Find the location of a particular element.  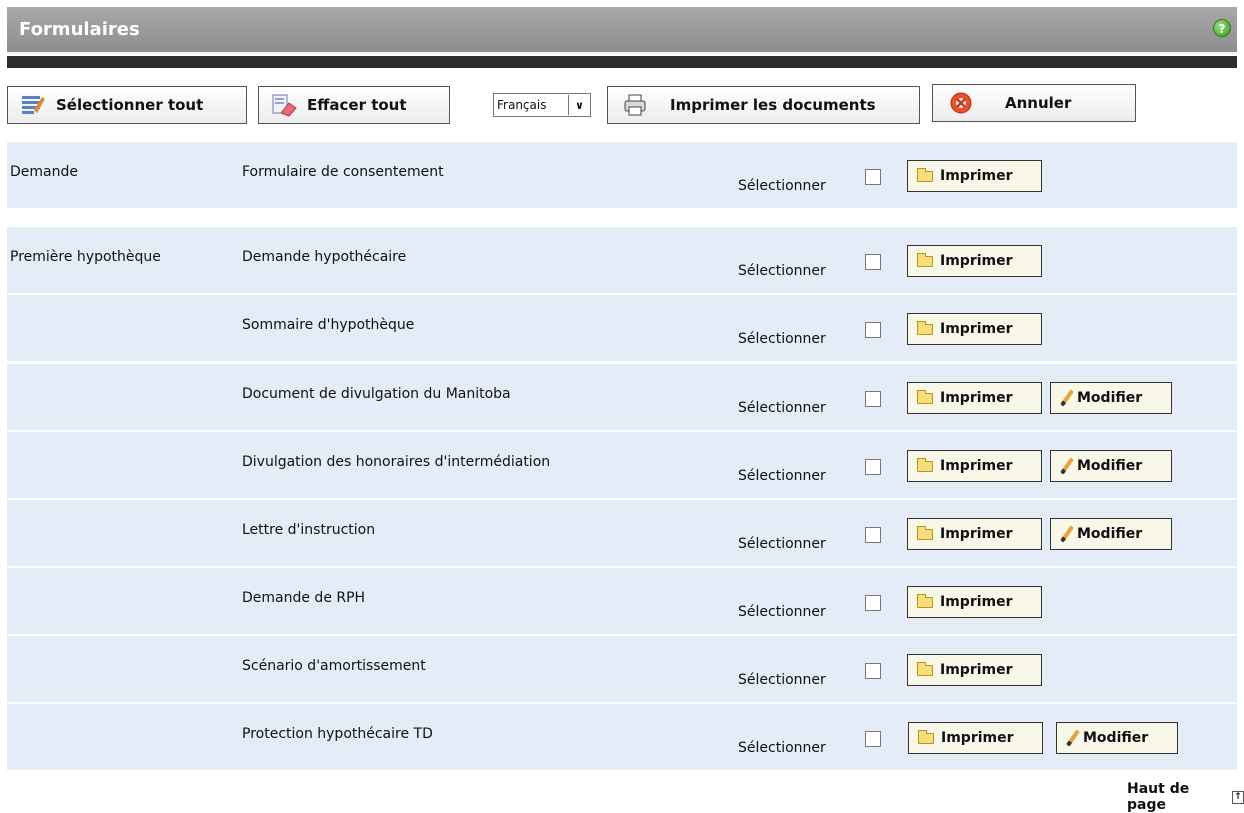

clear-all-label: Effacer tout is located at coordinates (357, 105).